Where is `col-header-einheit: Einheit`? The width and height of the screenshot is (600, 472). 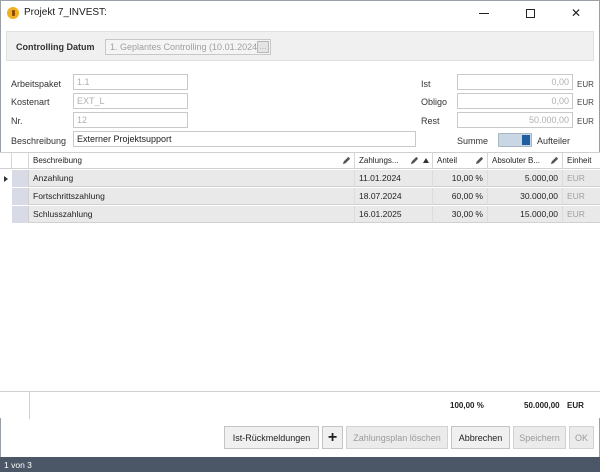 col-header-einheit: Einheit is located at coordinates (581, 161).